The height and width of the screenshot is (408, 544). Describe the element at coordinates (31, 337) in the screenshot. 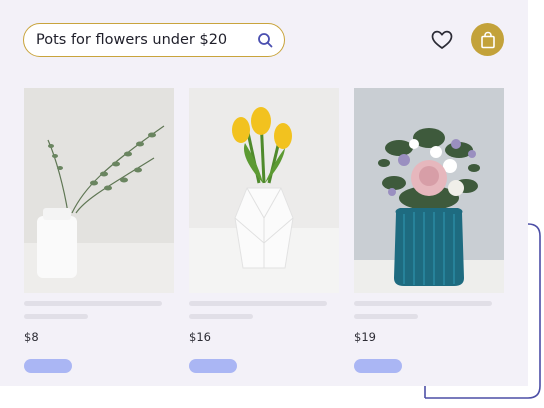

I see `product-price: $8` at that location.